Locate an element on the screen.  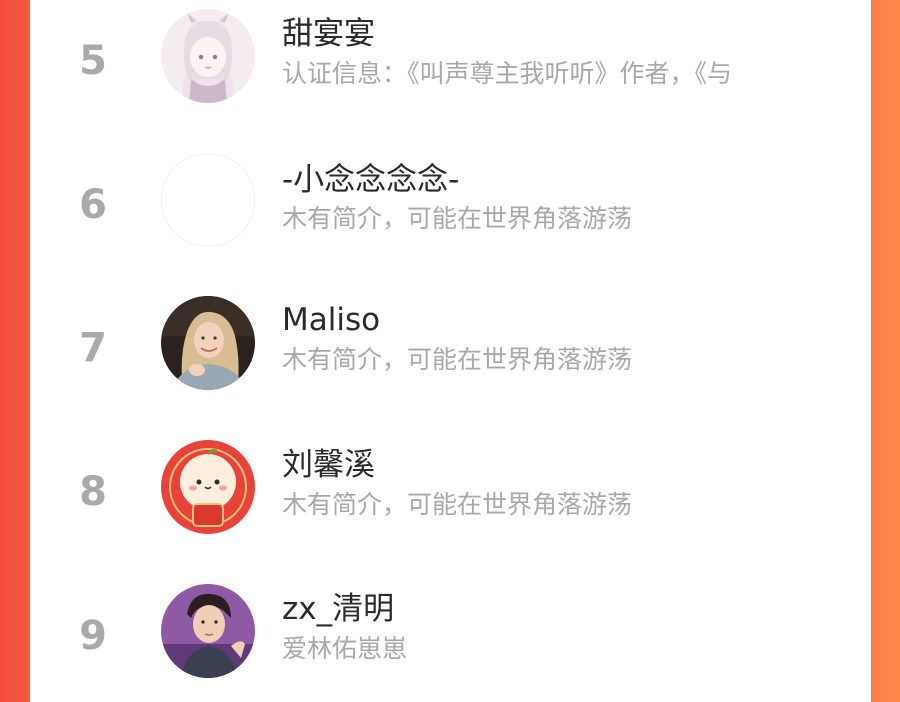
user-name: -小念念念念- is located at coordinates (371, 180).